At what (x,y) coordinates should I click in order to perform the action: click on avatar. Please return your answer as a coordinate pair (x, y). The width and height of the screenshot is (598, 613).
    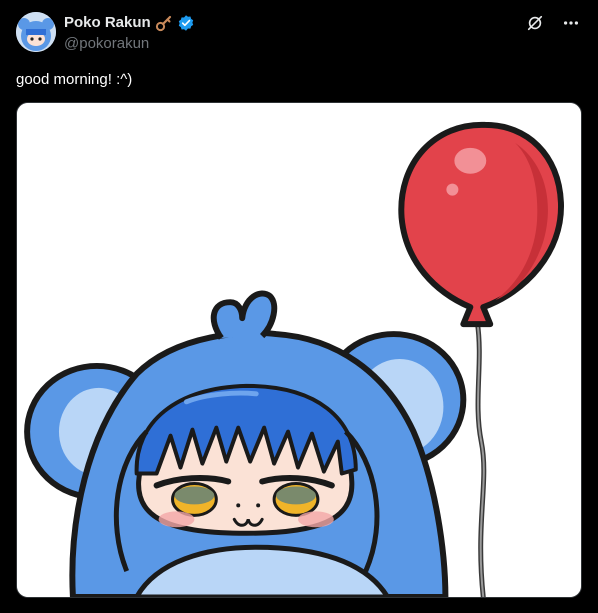
    Looking at the image, I should click on (36, 32).